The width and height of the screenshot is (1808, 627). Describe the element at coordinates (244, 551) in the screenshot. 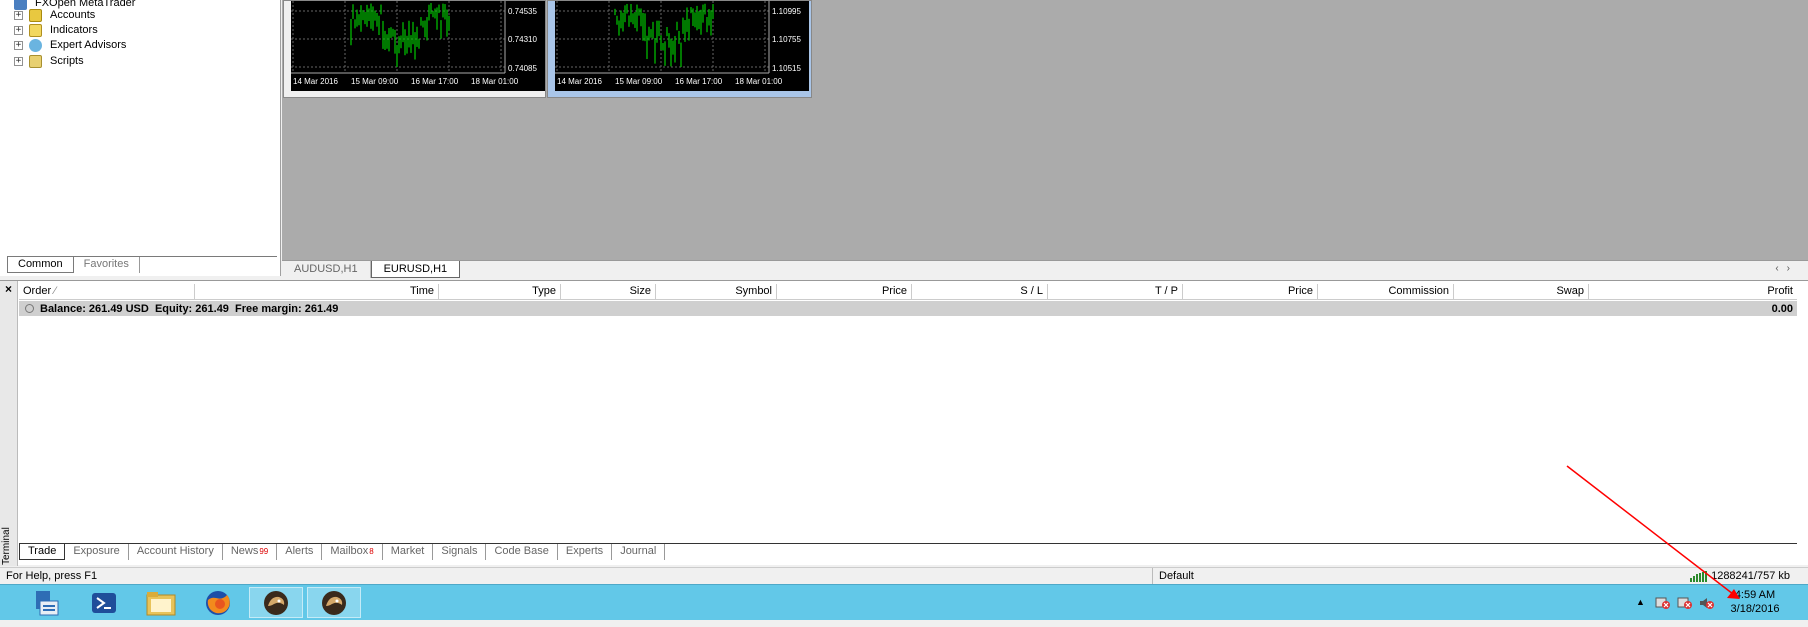

I see `tab-label: News` at that location.